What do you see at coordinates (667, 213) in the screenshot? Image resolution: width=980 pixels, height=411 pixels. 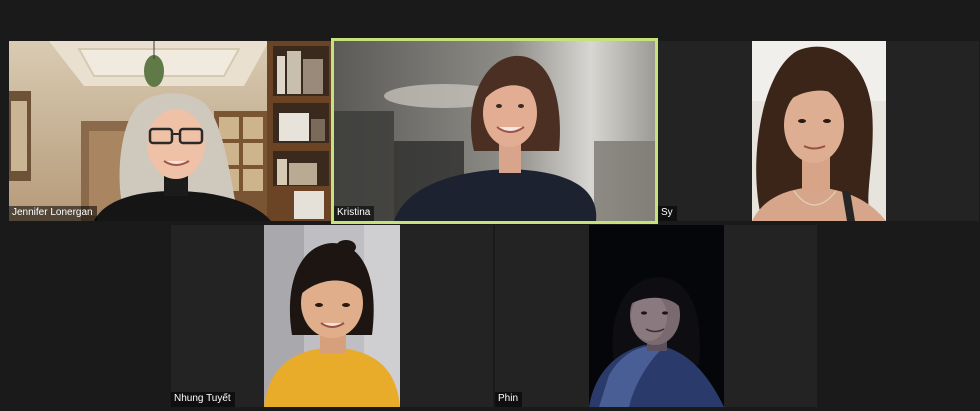 I see `participant-name-label: Sy` at bounding box center [667, 213].